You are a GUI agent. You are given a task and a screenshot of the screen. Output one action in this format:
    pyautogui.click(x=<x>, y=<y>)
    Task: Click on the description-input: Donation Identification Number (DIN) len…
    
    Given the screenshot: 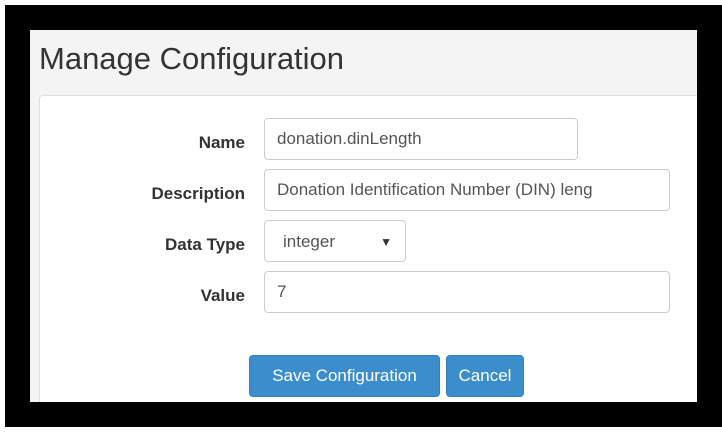 What is the action you would take?
    pyautogui.click(x=467, y=190)
    